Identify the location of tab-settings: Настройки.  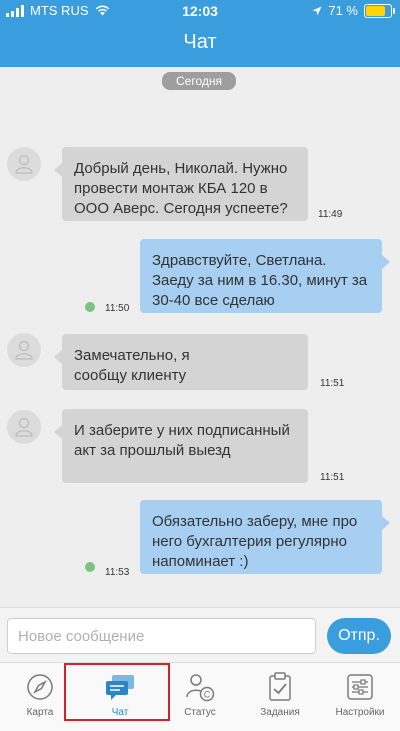
(360, 697).